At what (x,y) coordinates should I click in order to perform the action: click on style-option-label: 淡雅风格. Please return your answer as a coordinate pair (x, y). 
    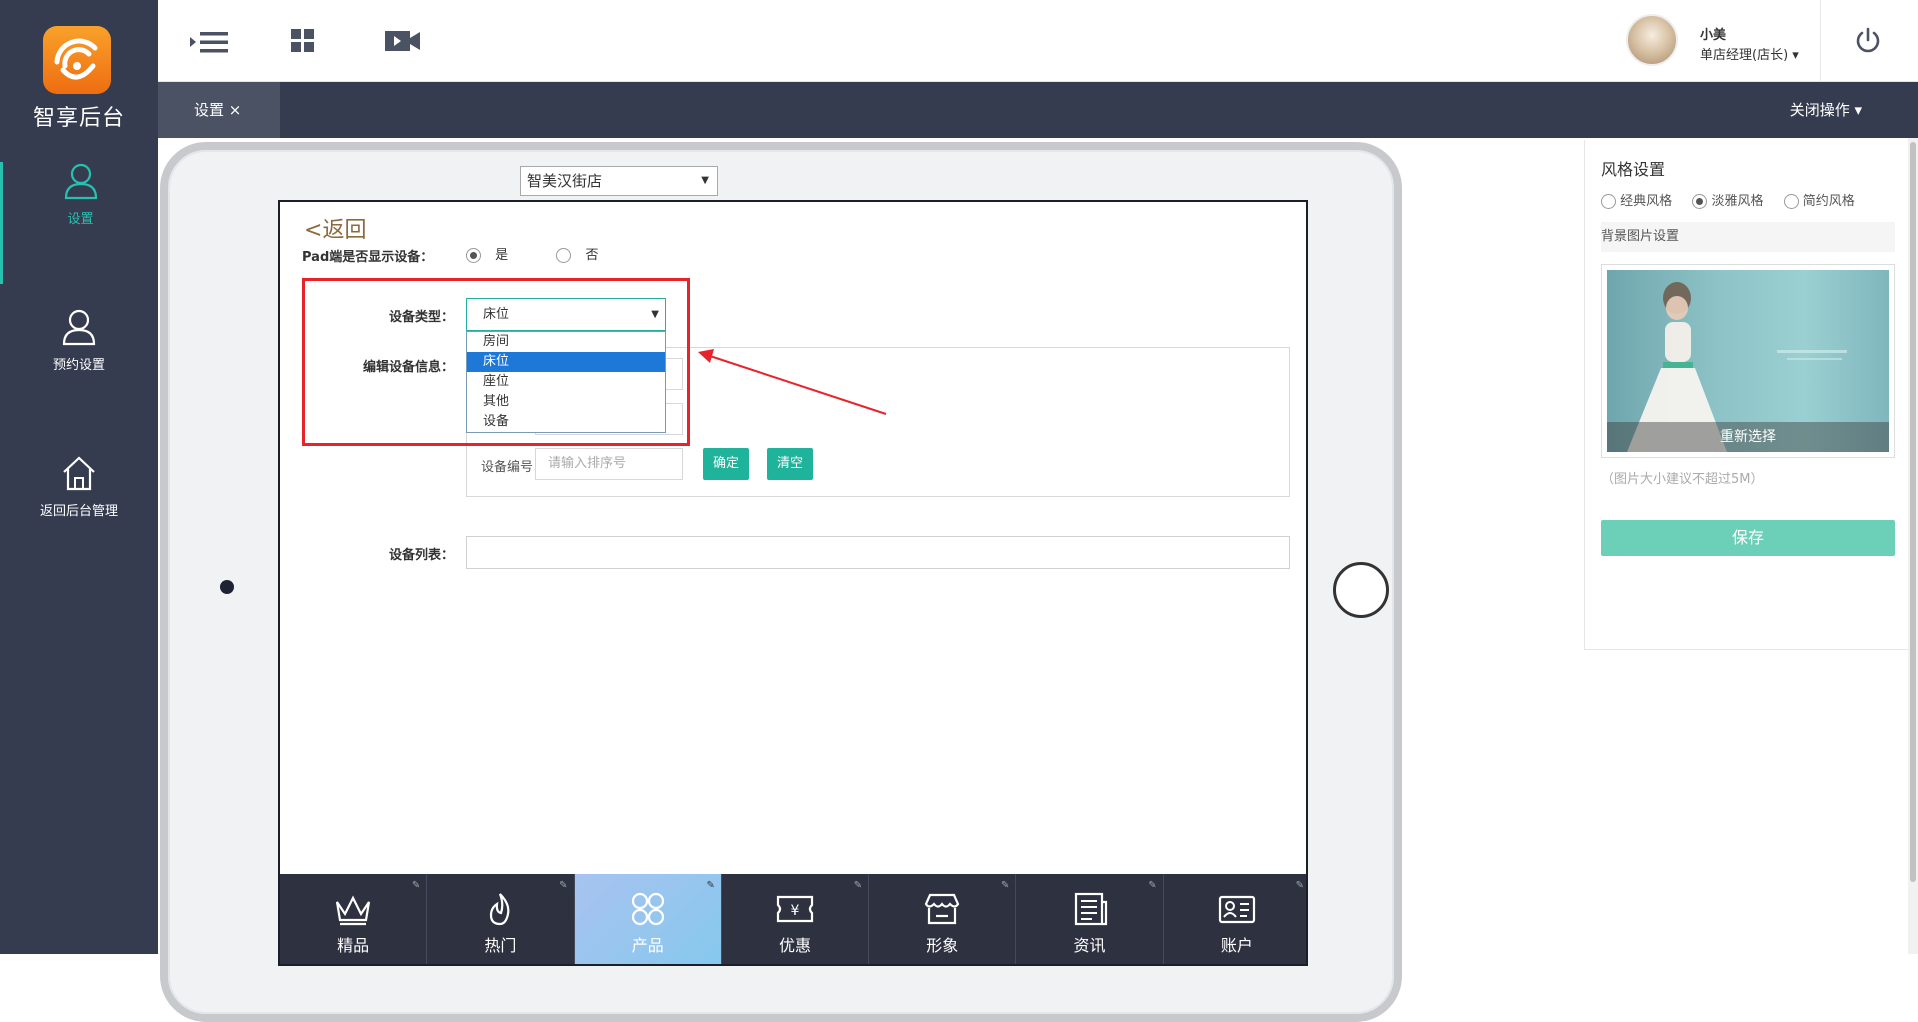
    Looking at the image, I should click on (1737, 201).